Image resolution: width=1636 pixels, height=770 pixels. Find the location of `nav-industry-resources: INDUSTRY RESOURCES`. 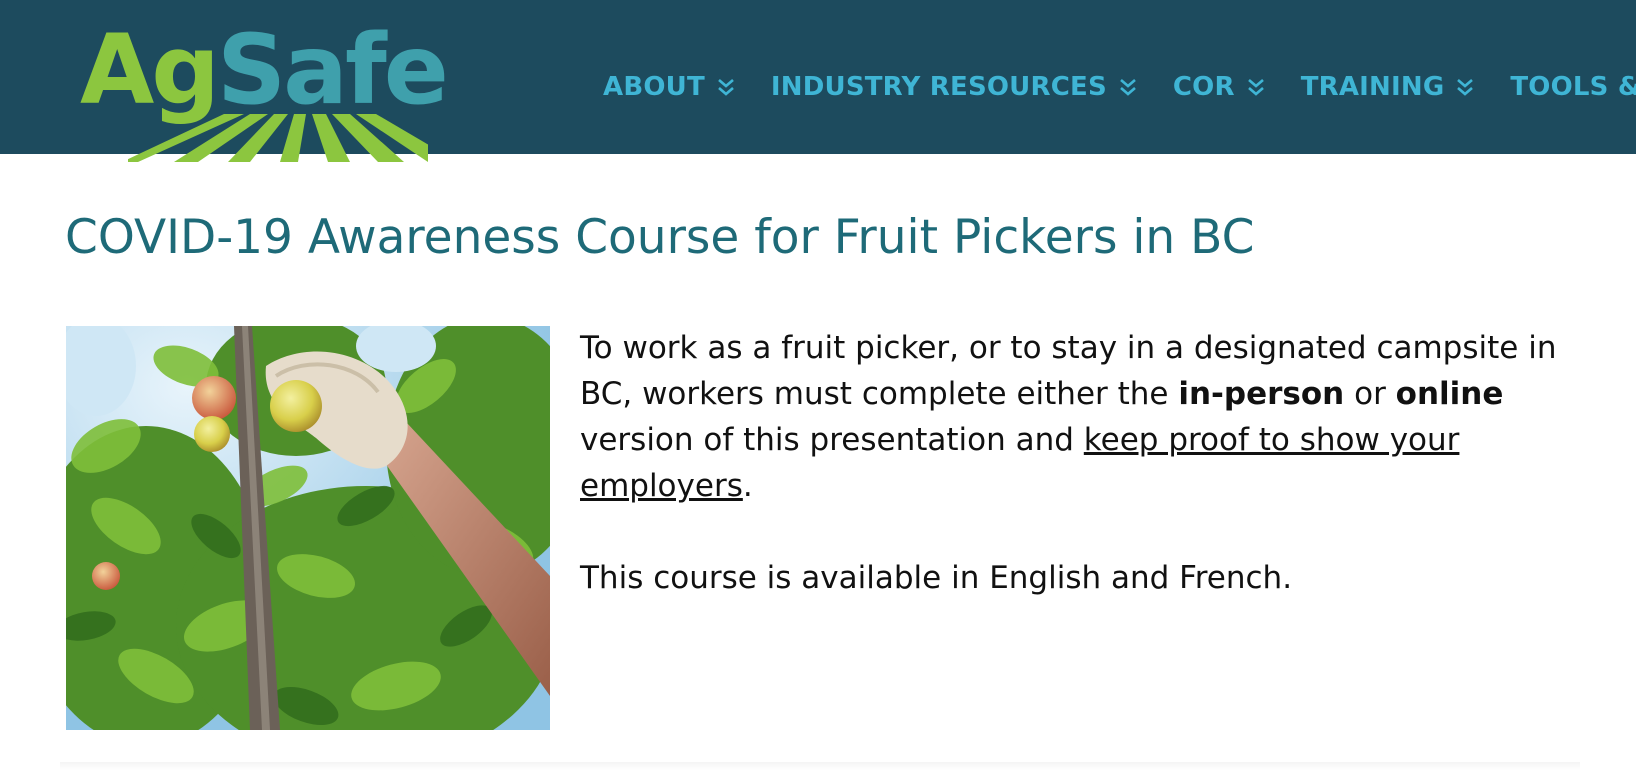

nav-industry-resources: INDUSTRY RESOURCES is located at coordinates (954, 87).